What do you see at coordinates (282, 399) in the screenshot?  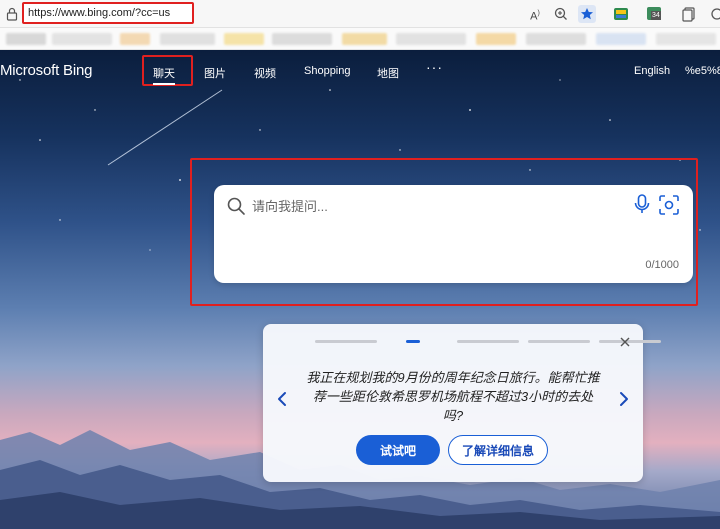 I see `chevron-left-icon` at bounding box center [282, 399].